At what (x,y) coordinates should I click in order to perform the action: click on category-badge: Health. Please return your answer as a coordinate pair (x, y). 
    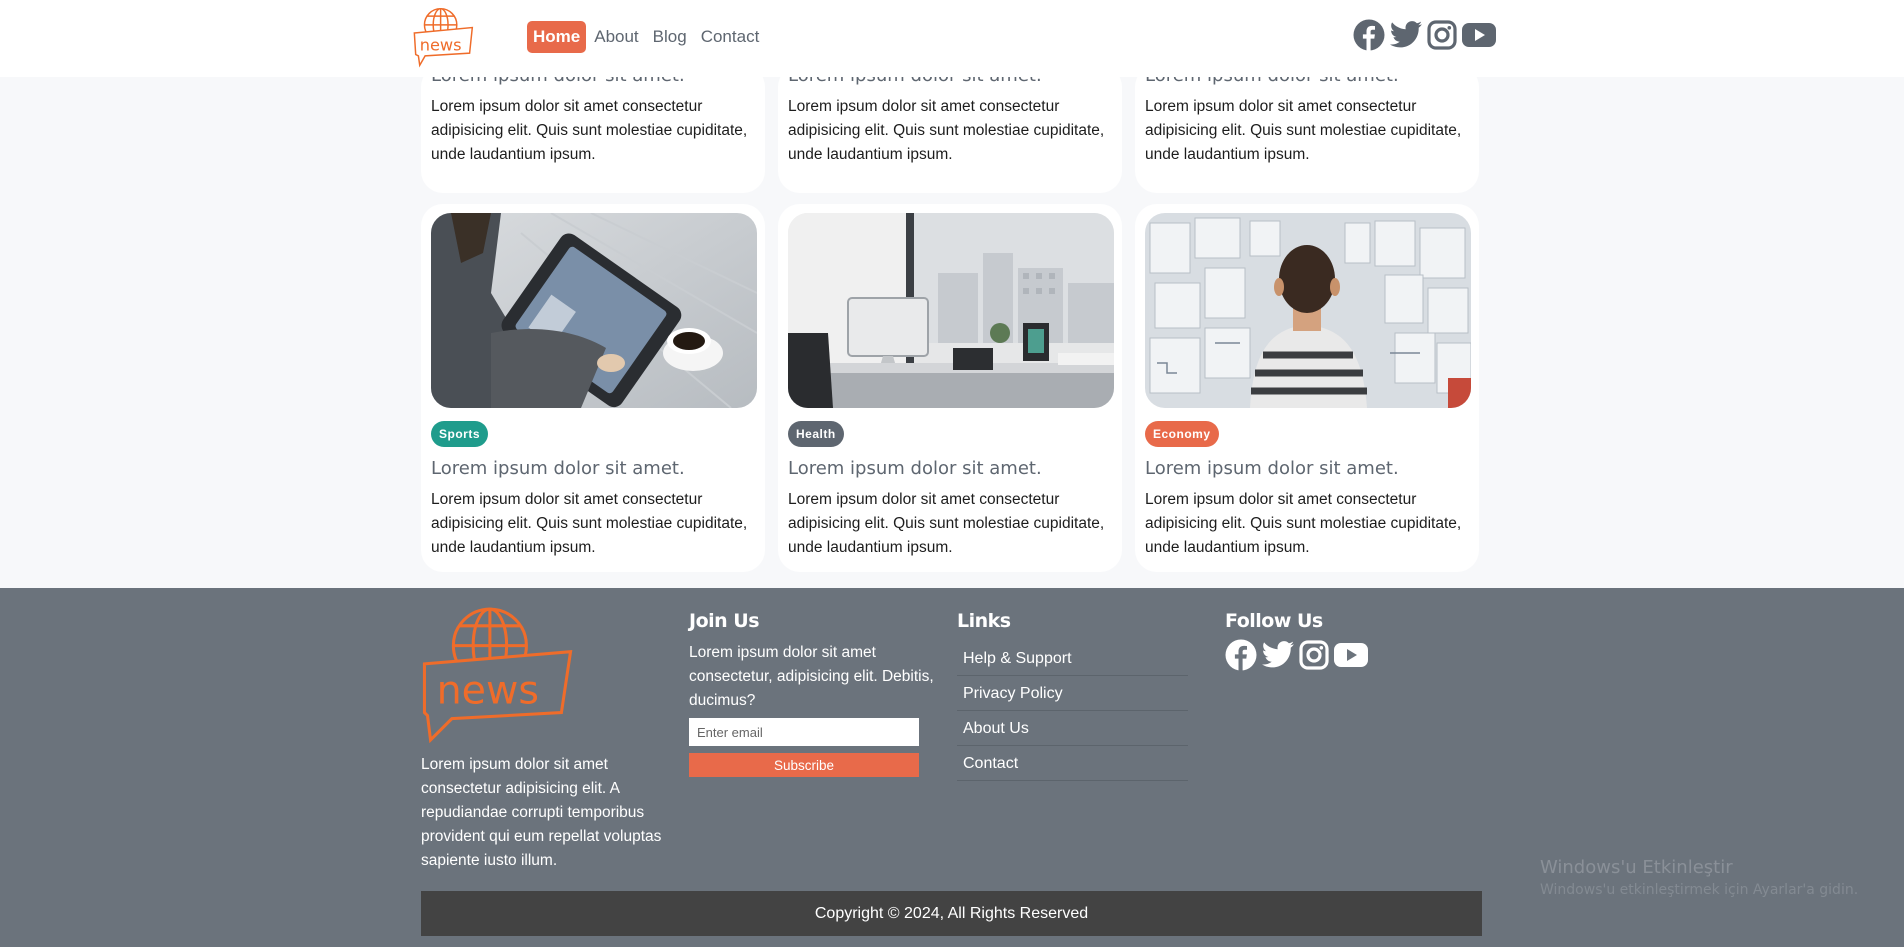
    Looking at the image, I should click on (816, 434).